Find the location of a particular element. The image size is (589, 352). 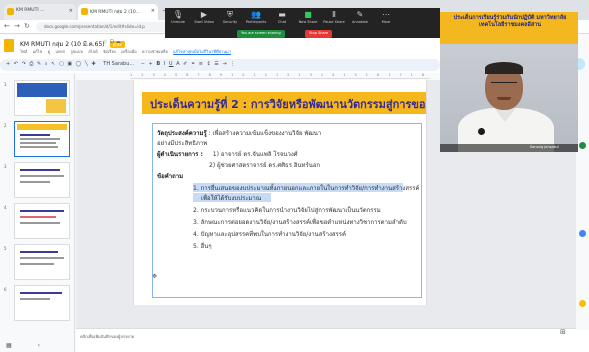

chat-icon: ▬ is located at coordinates (282, 14).